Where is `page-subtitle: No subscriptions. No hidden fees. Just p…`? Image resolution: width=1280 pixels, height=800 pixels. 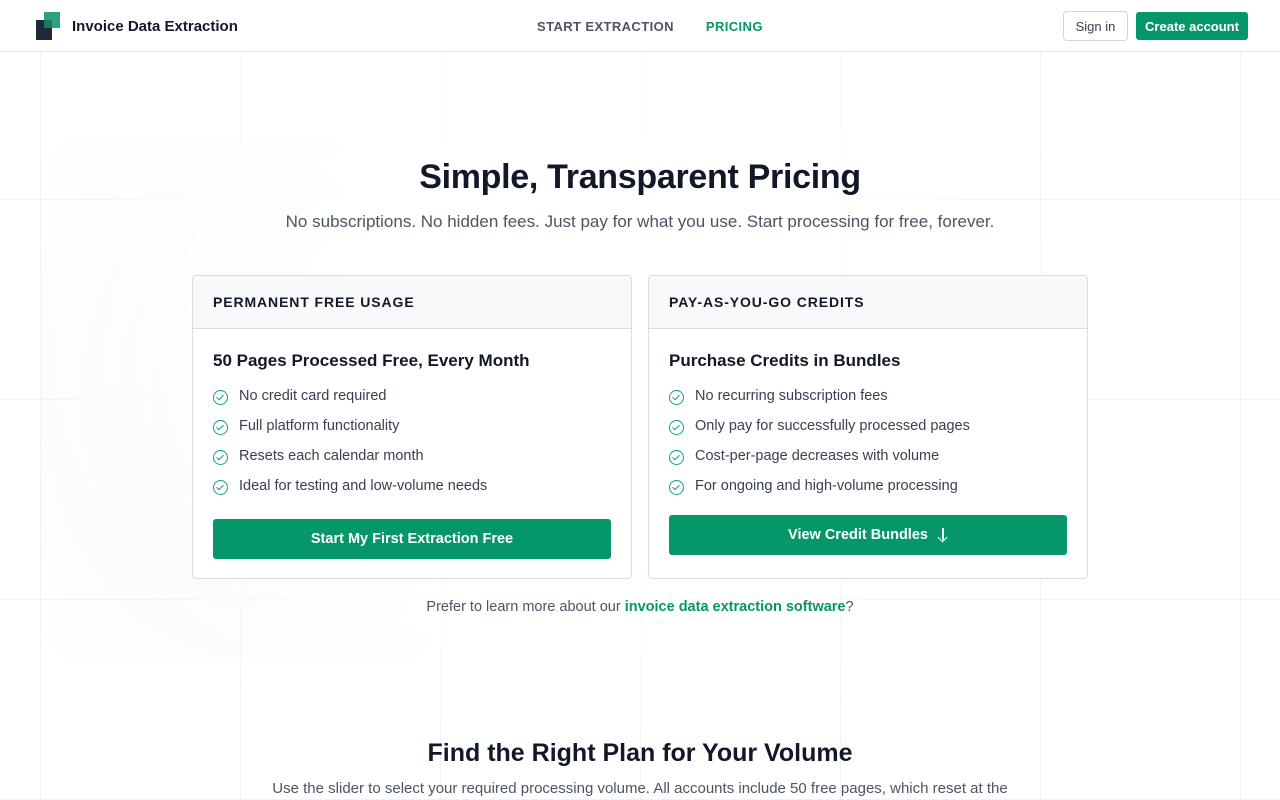 page-subtitle: No subscriptions. No hidden fees. Just p… is located at coordinates (640, 221).